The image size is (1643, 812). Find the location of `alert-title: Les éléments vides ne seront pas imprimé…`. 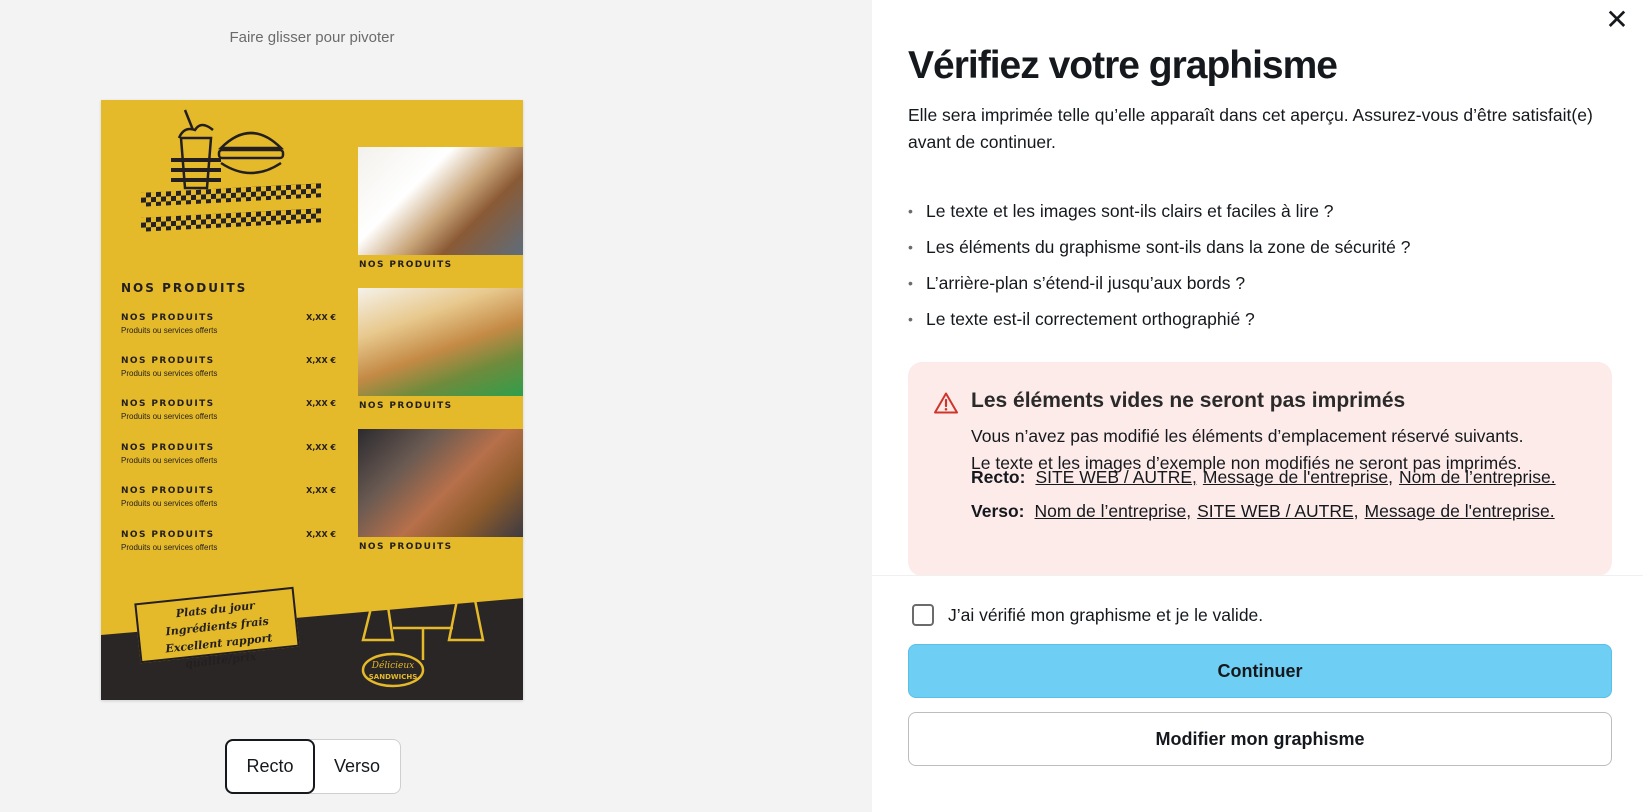

alert-title: Les éléments vides ne seront pas imprimé… is located at coordinates (1188, 400).